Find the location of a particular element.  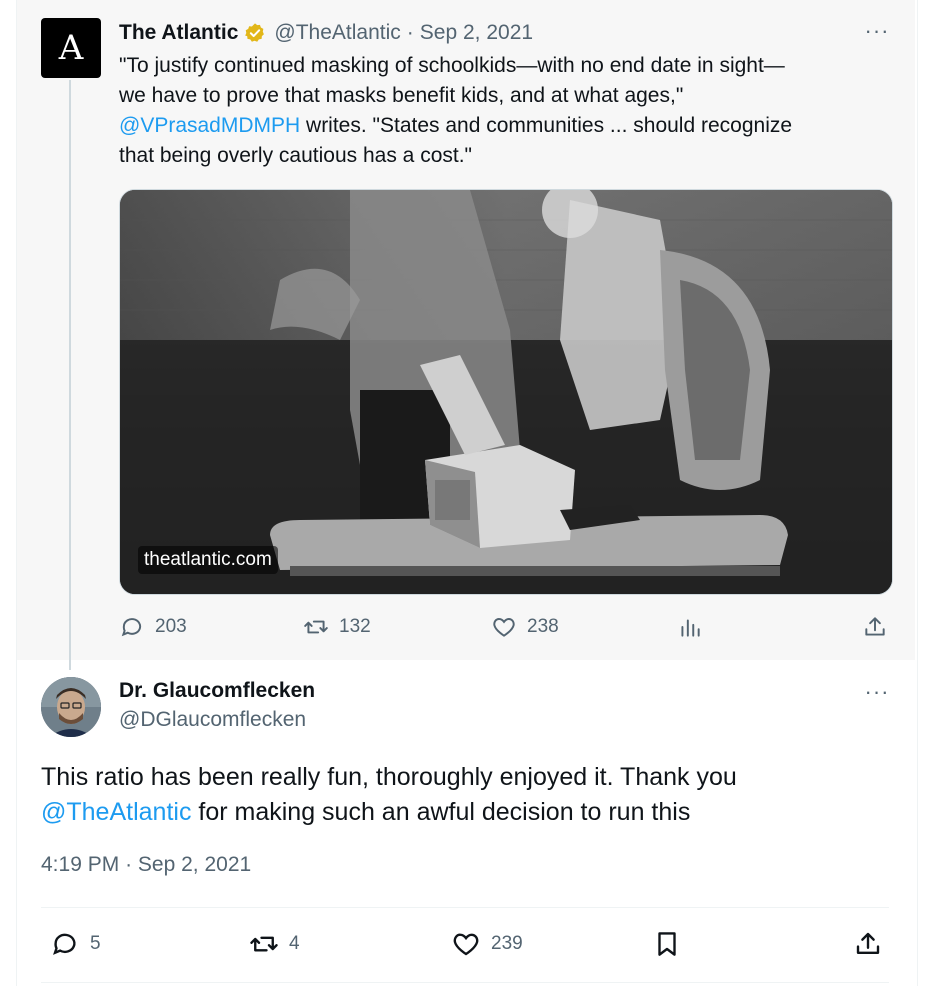

retweet-button: 132 is located at coordinates (337, 627).